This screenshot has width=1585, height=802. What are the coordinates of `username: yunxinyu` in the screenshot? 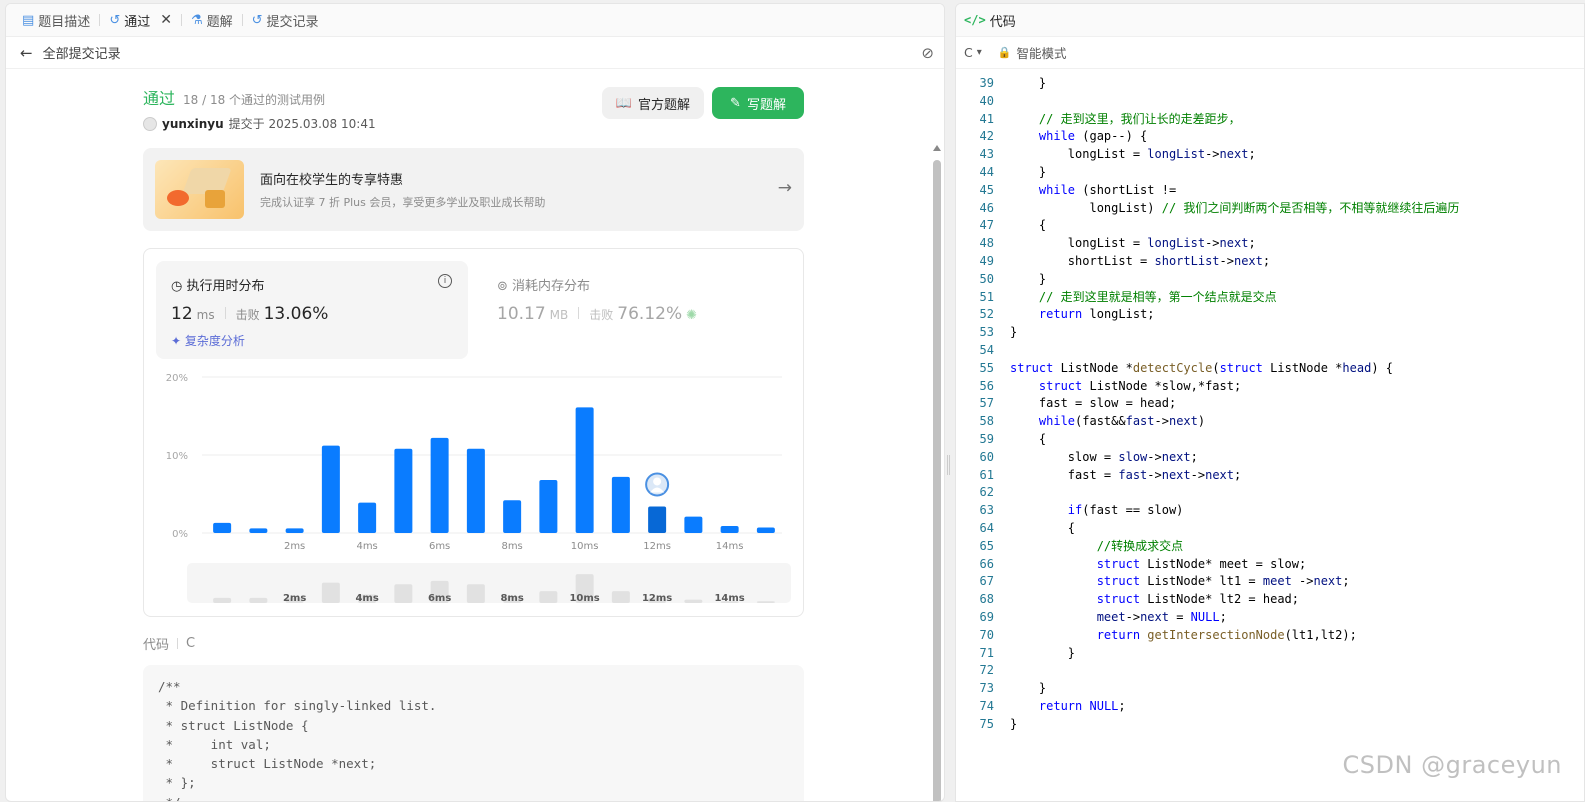 It's located at (193, 124).